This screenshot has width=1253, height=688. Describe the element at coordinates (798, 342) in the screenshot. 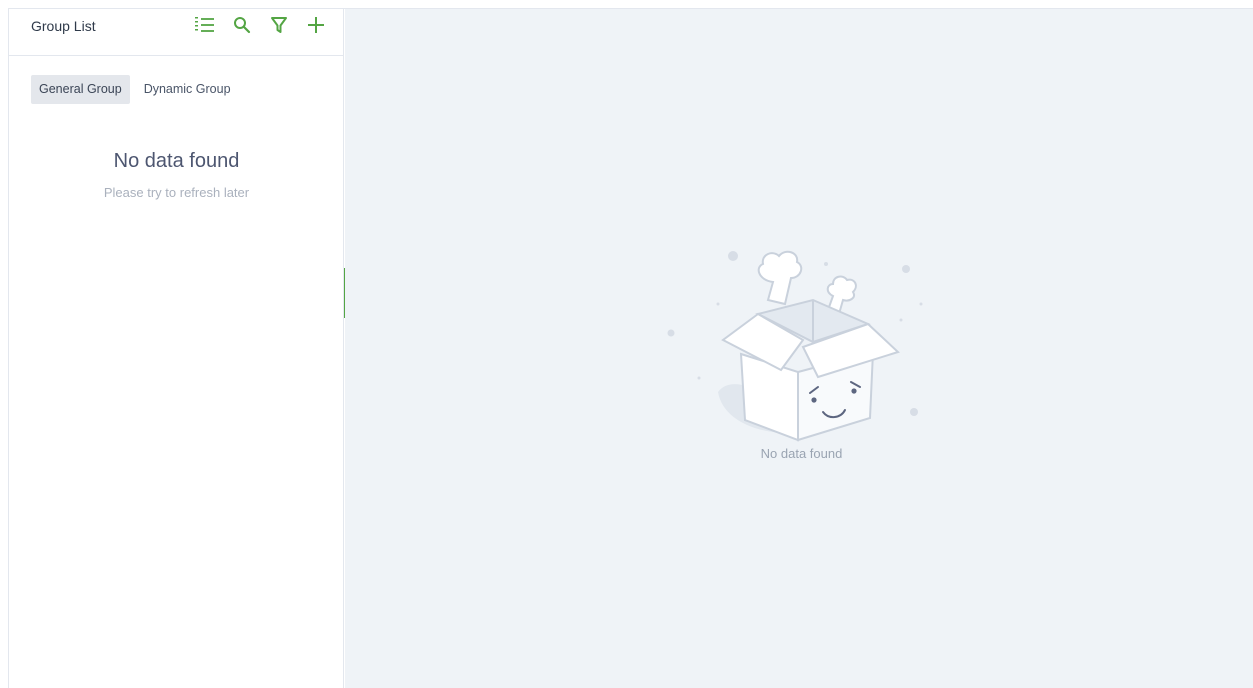

I see `empty-box-icon` at that location.